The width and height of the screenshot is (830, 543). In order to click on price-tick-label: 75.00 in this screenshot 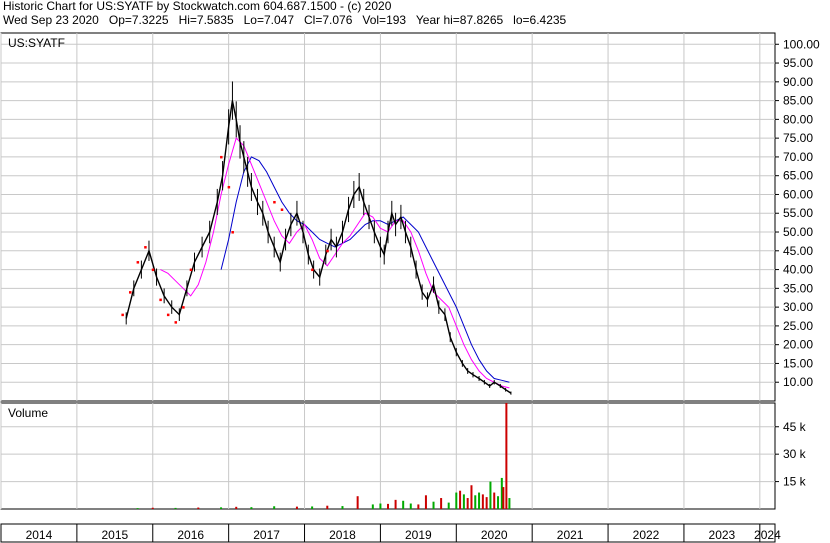, I will do `click(798, 138)`.